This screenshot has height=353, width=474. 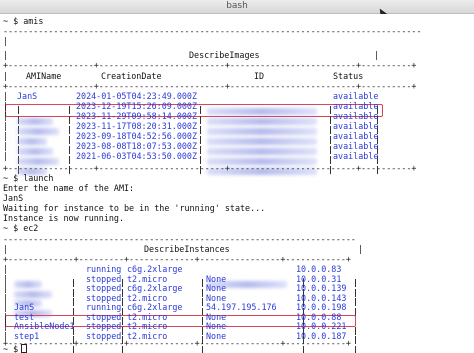 I want to click on prompt-line-current: ~ $, so click(x=10, y=348).